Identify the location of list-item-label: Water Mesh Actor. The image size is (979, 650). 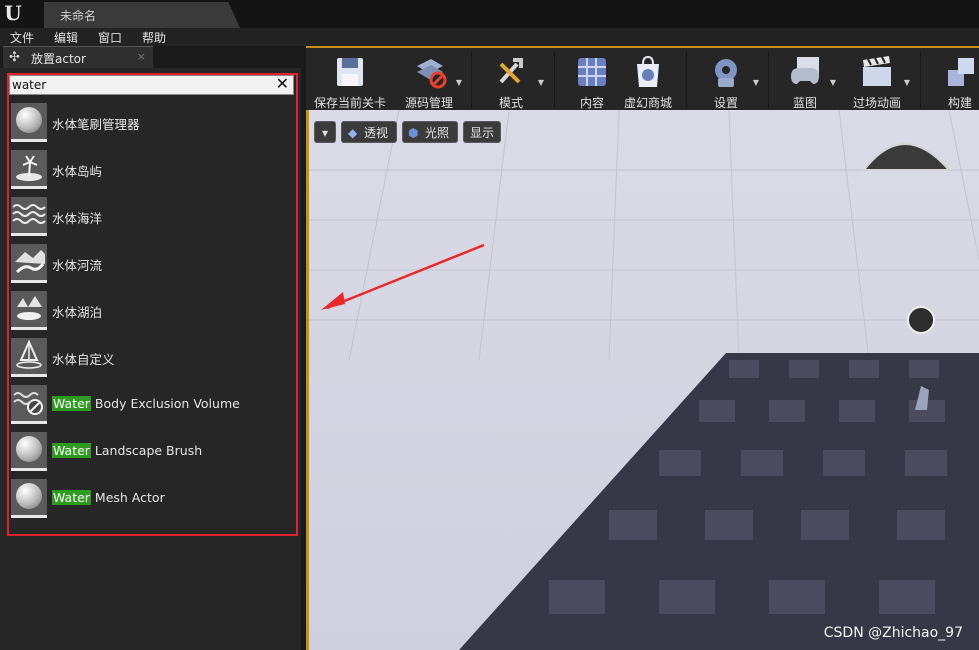
(108, 497).